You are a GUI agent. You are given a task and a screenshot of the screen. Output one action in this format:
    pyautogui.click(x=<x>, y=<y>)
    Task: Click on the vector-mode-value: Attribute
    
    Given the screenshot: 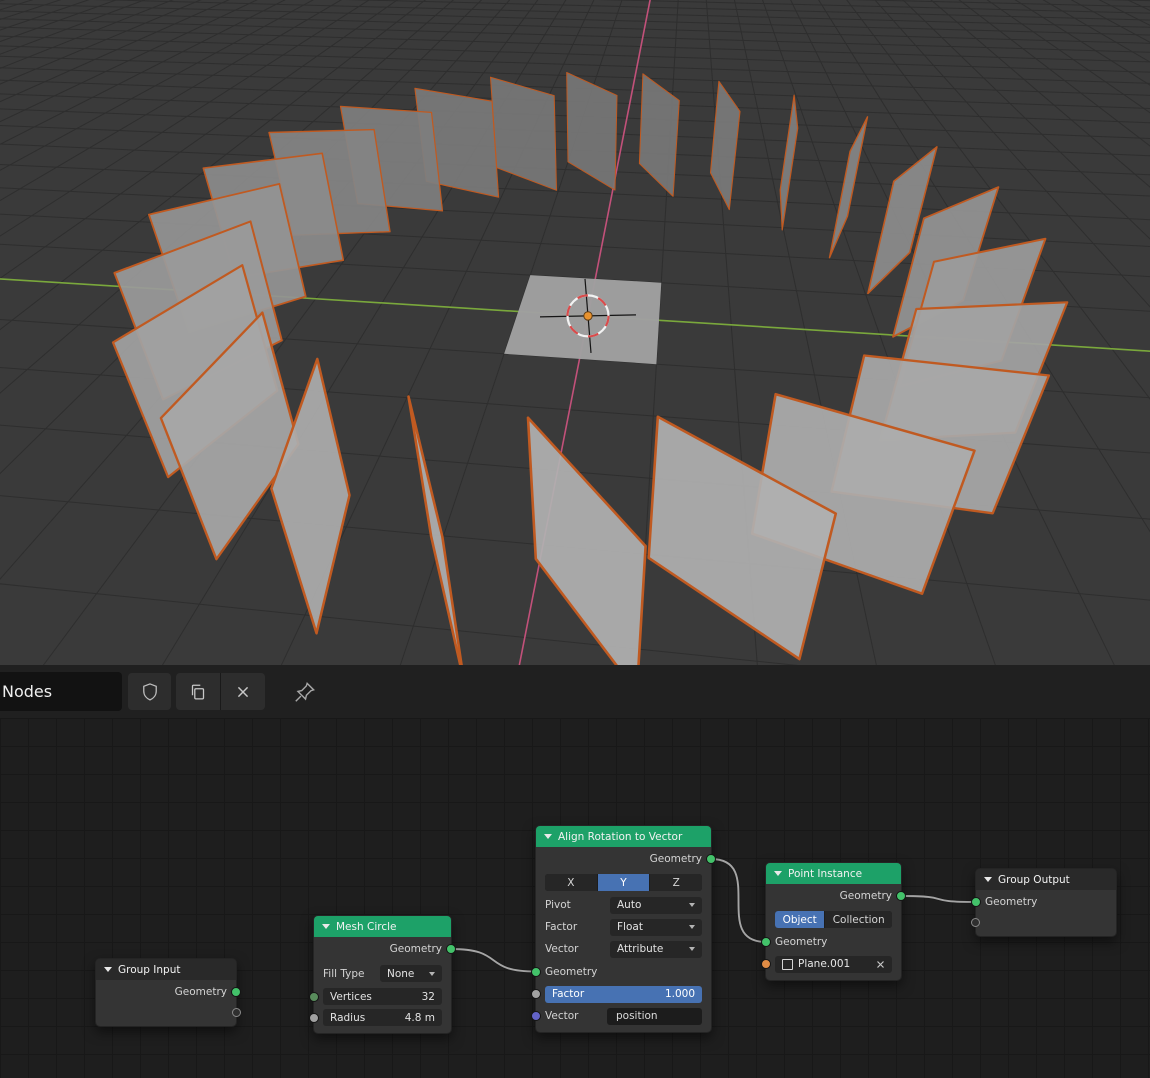 What is the action you would take?
    pyautogui.click(x=640, y=949)
    